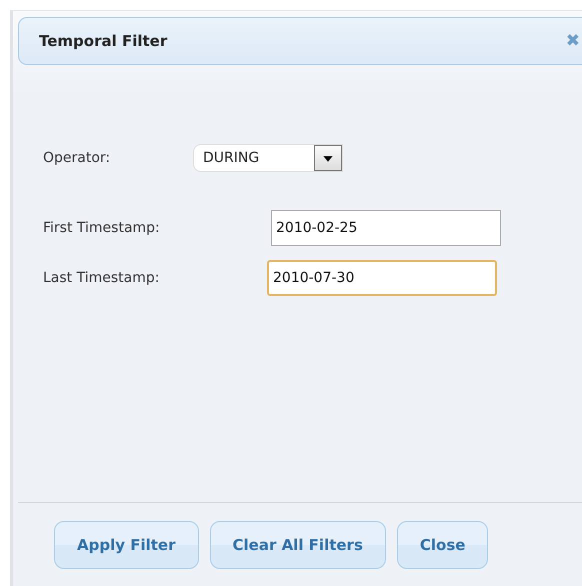 The height and width of the screenshot is (586, 582). What do you see at coordinates (77, 158) in the screenshot?
I see `field-label: Operator:` at bounding box center [77, 158].